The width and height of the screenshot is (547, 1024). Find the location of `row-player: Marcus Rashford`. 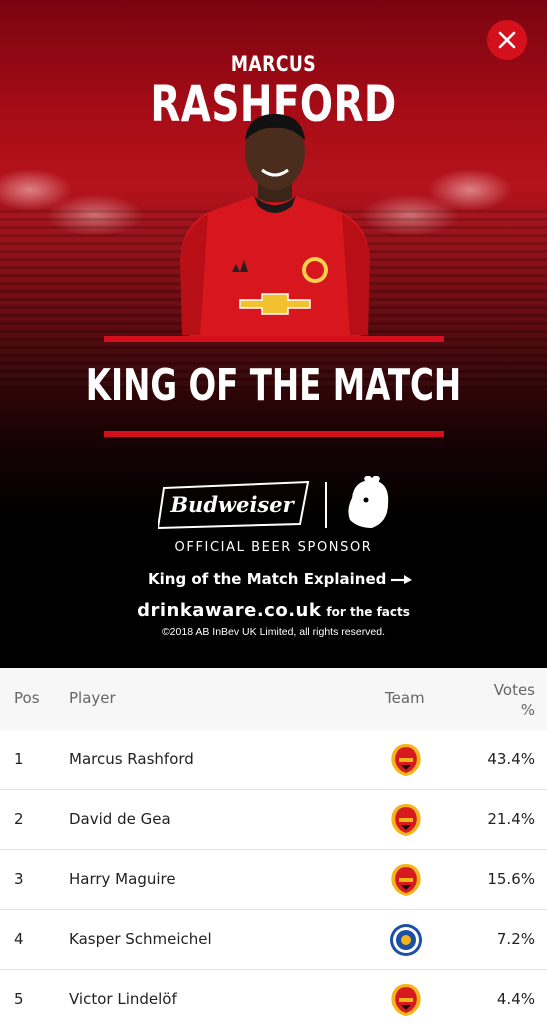

row-player: Marcus Rashford is located at coordinates (131, 759).